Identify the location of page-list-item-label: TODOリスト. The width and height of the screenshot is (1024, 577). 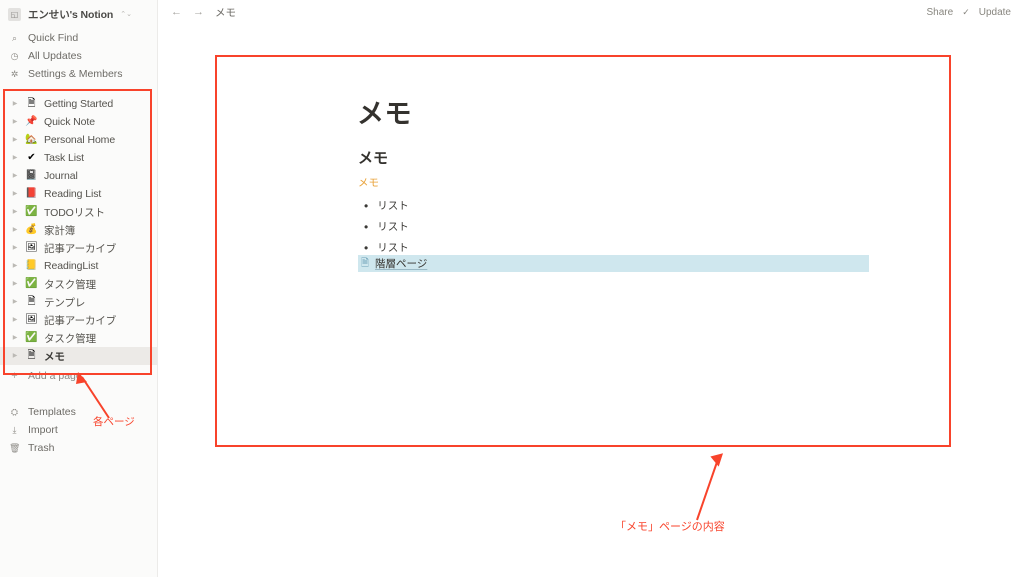
(74, 212).